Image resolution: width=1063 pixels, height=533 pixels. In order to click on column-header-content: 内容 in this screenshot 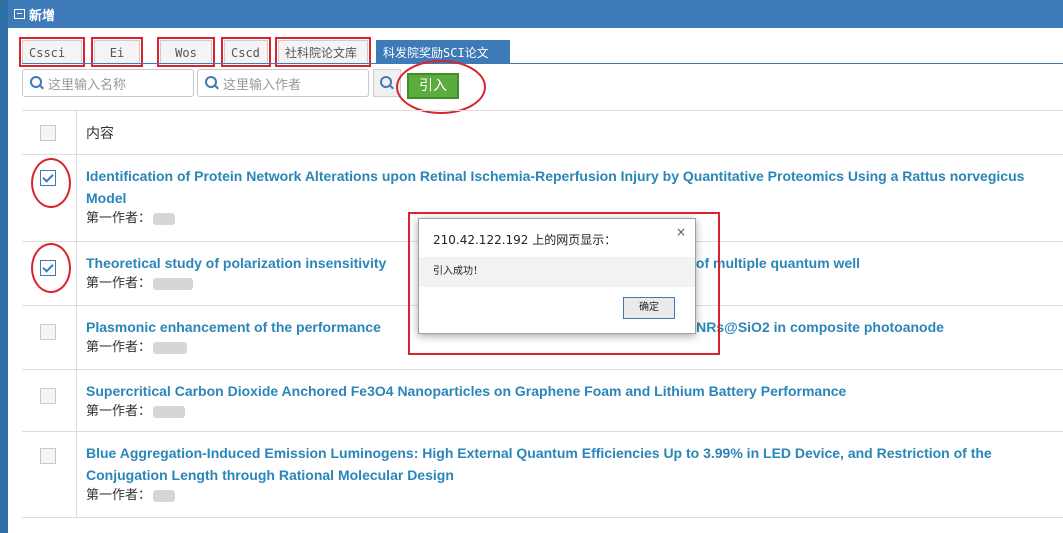, I will do `click(100, 134)`.